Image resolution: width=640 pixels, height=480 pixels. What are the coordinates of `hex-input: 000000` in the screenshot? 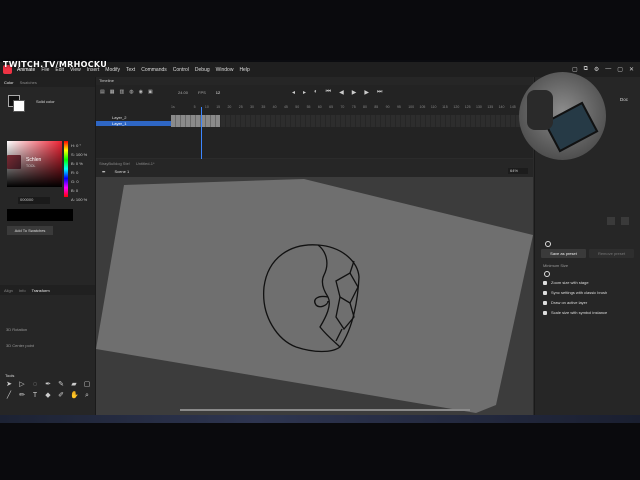 It's located at (34, 200).